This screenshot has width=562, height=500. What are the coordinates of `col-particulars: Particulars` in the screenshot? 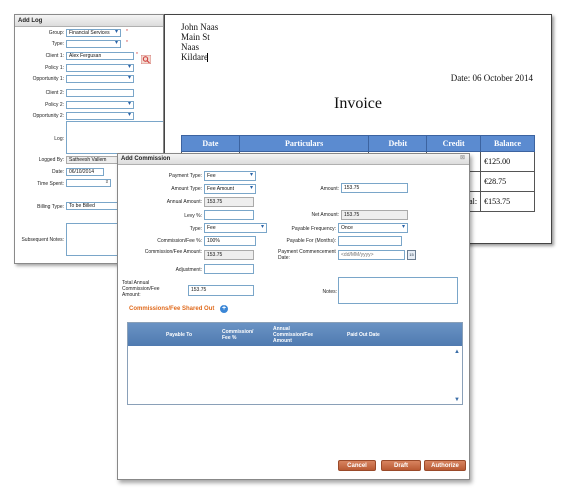 It's located at (304, 143).